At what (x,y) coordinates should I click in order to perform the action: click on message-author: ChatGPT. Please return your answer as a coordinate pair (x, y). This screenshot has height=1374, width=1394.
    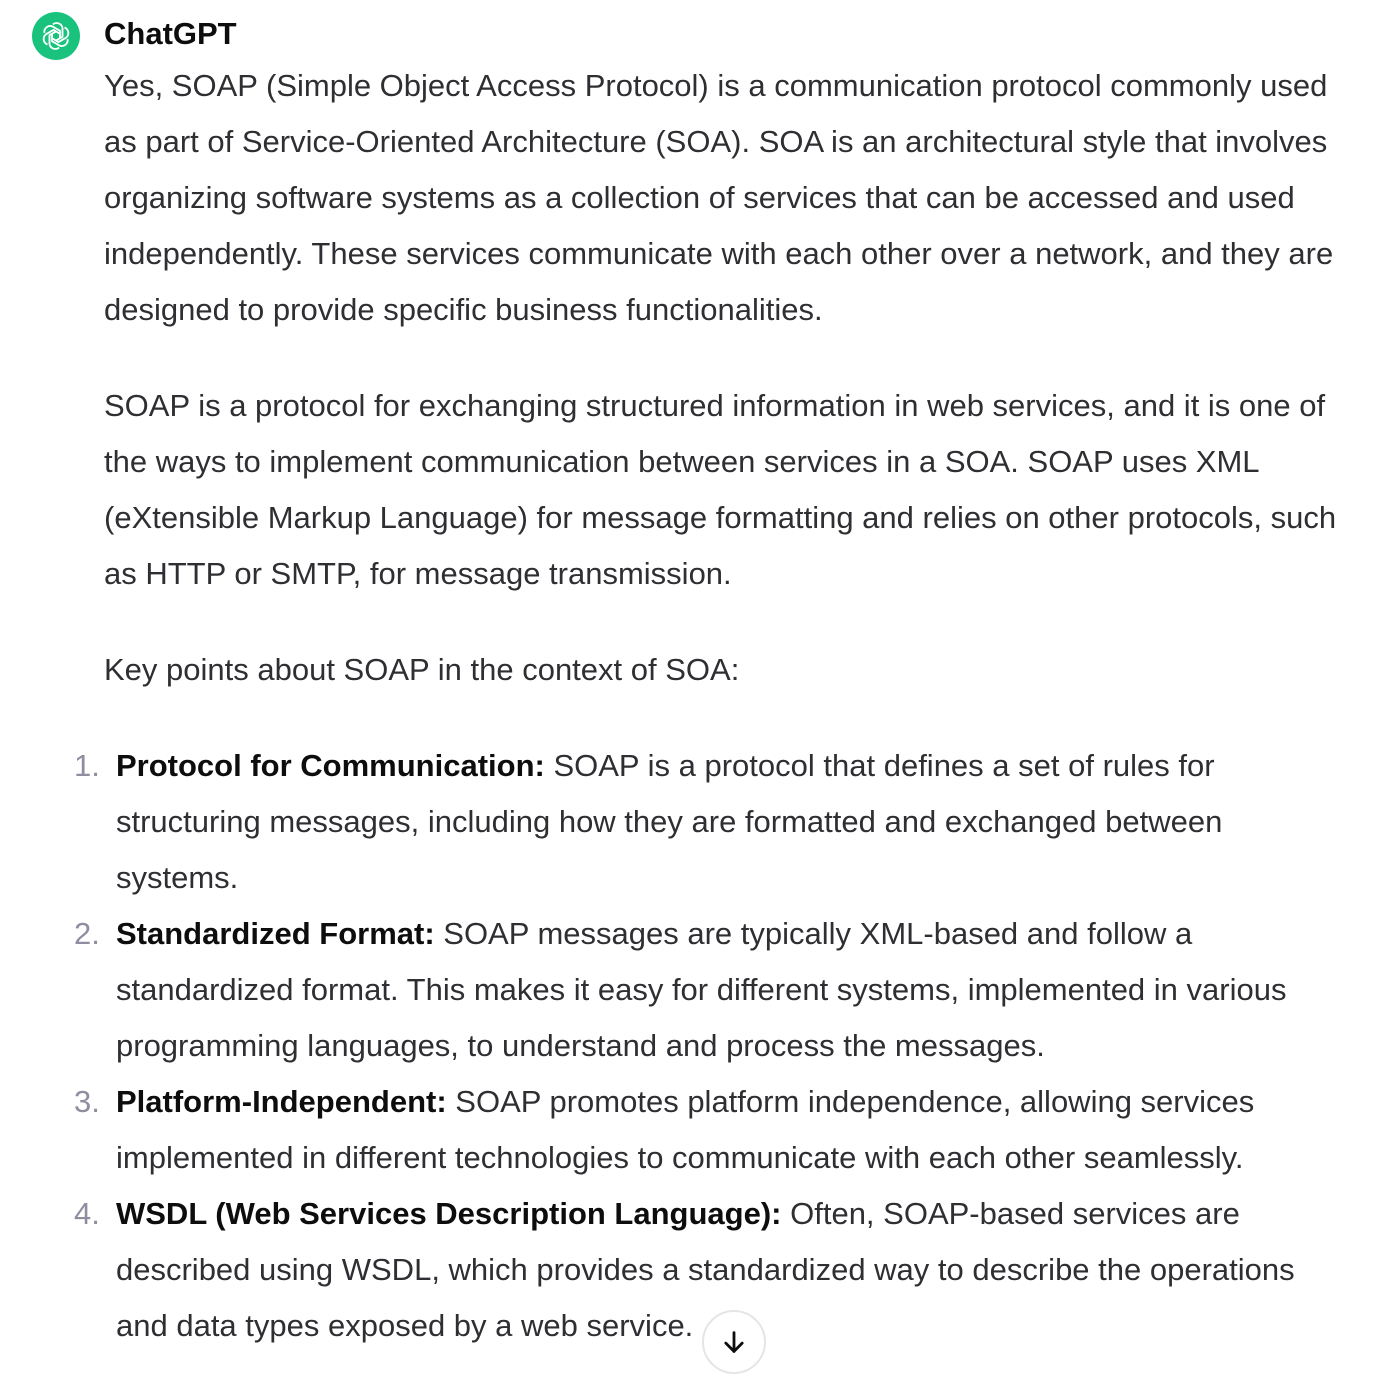
    Looking at the image, I should click on (170, 33).